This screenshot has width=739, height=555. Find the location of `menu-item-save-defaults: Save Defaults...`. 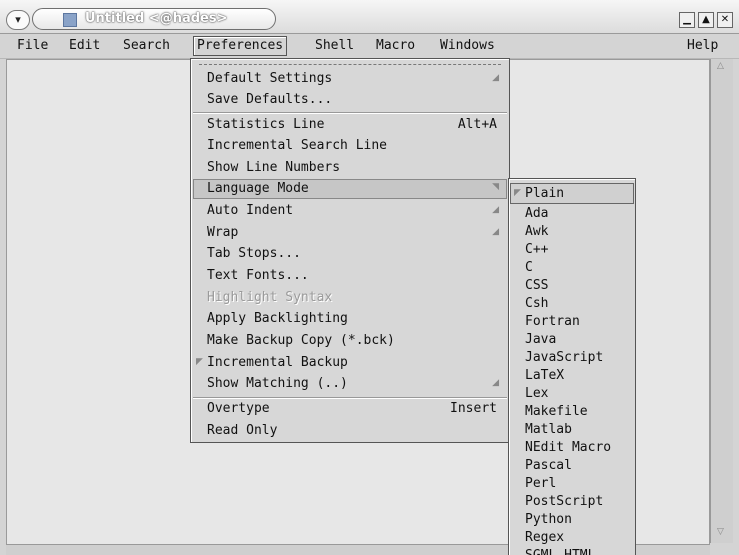

menu-item-save-defaults: Save Defaults... is located at coordinates (269, 100).